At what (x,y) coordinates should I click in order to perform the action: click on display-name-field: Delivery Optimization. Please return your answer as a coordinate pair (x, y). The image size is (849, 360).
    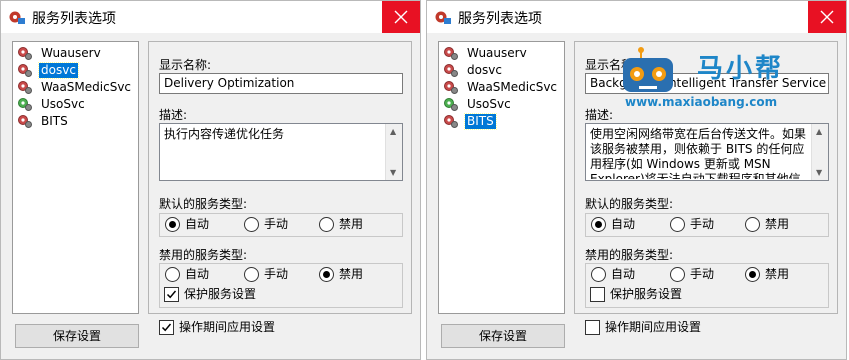
    Looking at the image, I should click on (281, 83).